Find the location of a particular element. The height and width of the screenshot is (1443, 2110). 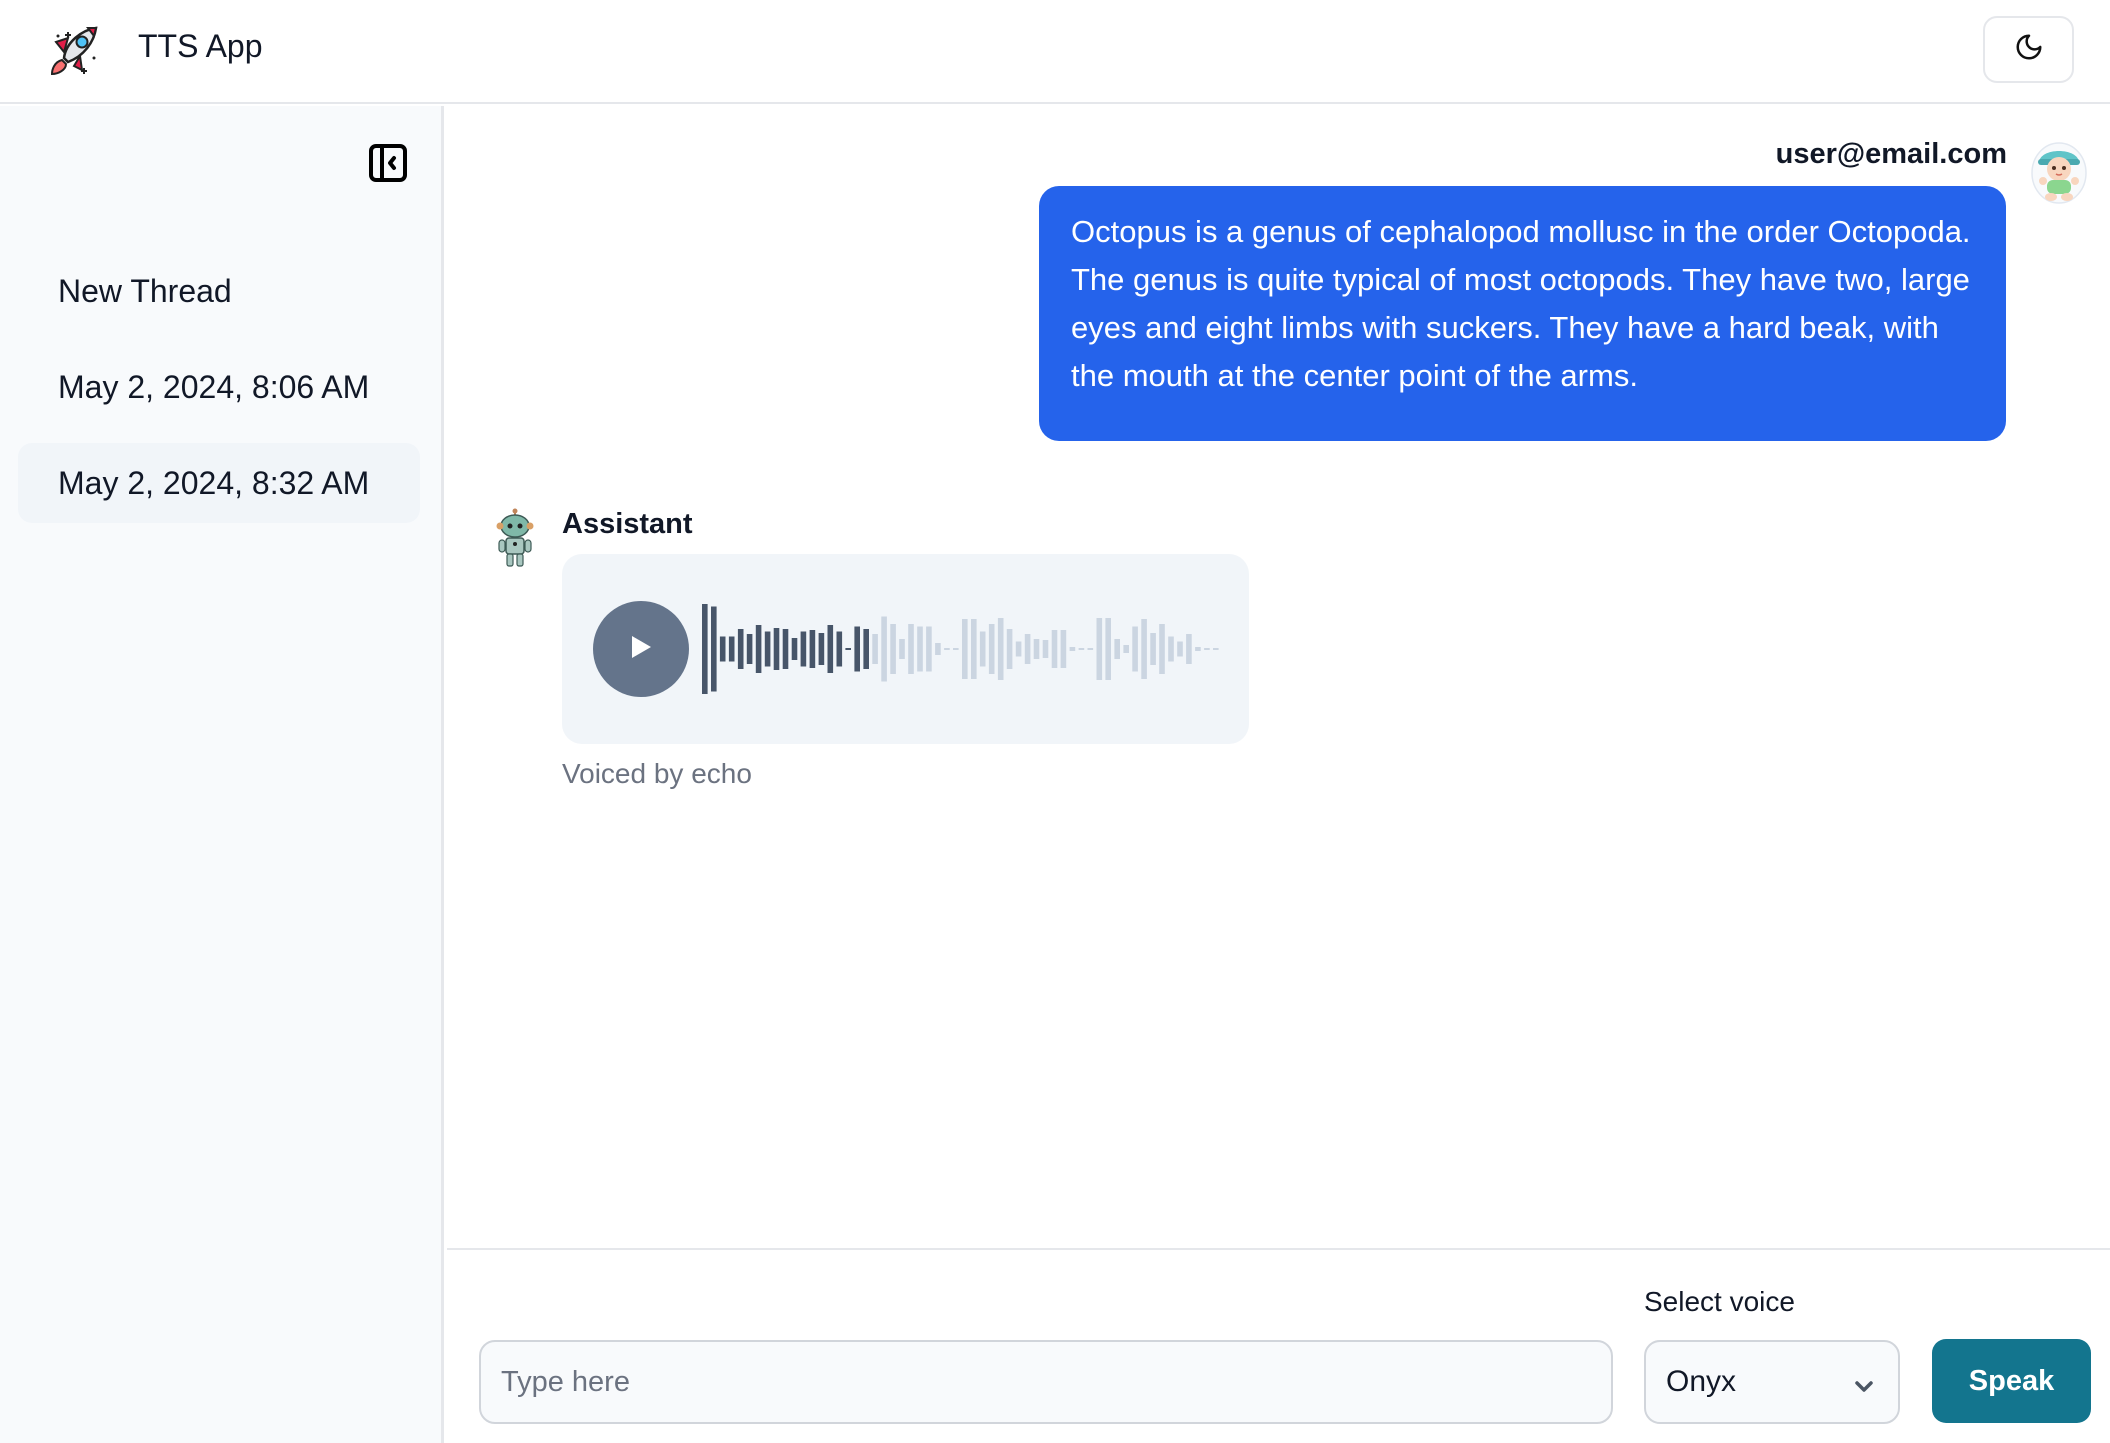

audio-waveform is located at coordinates (962, 649).